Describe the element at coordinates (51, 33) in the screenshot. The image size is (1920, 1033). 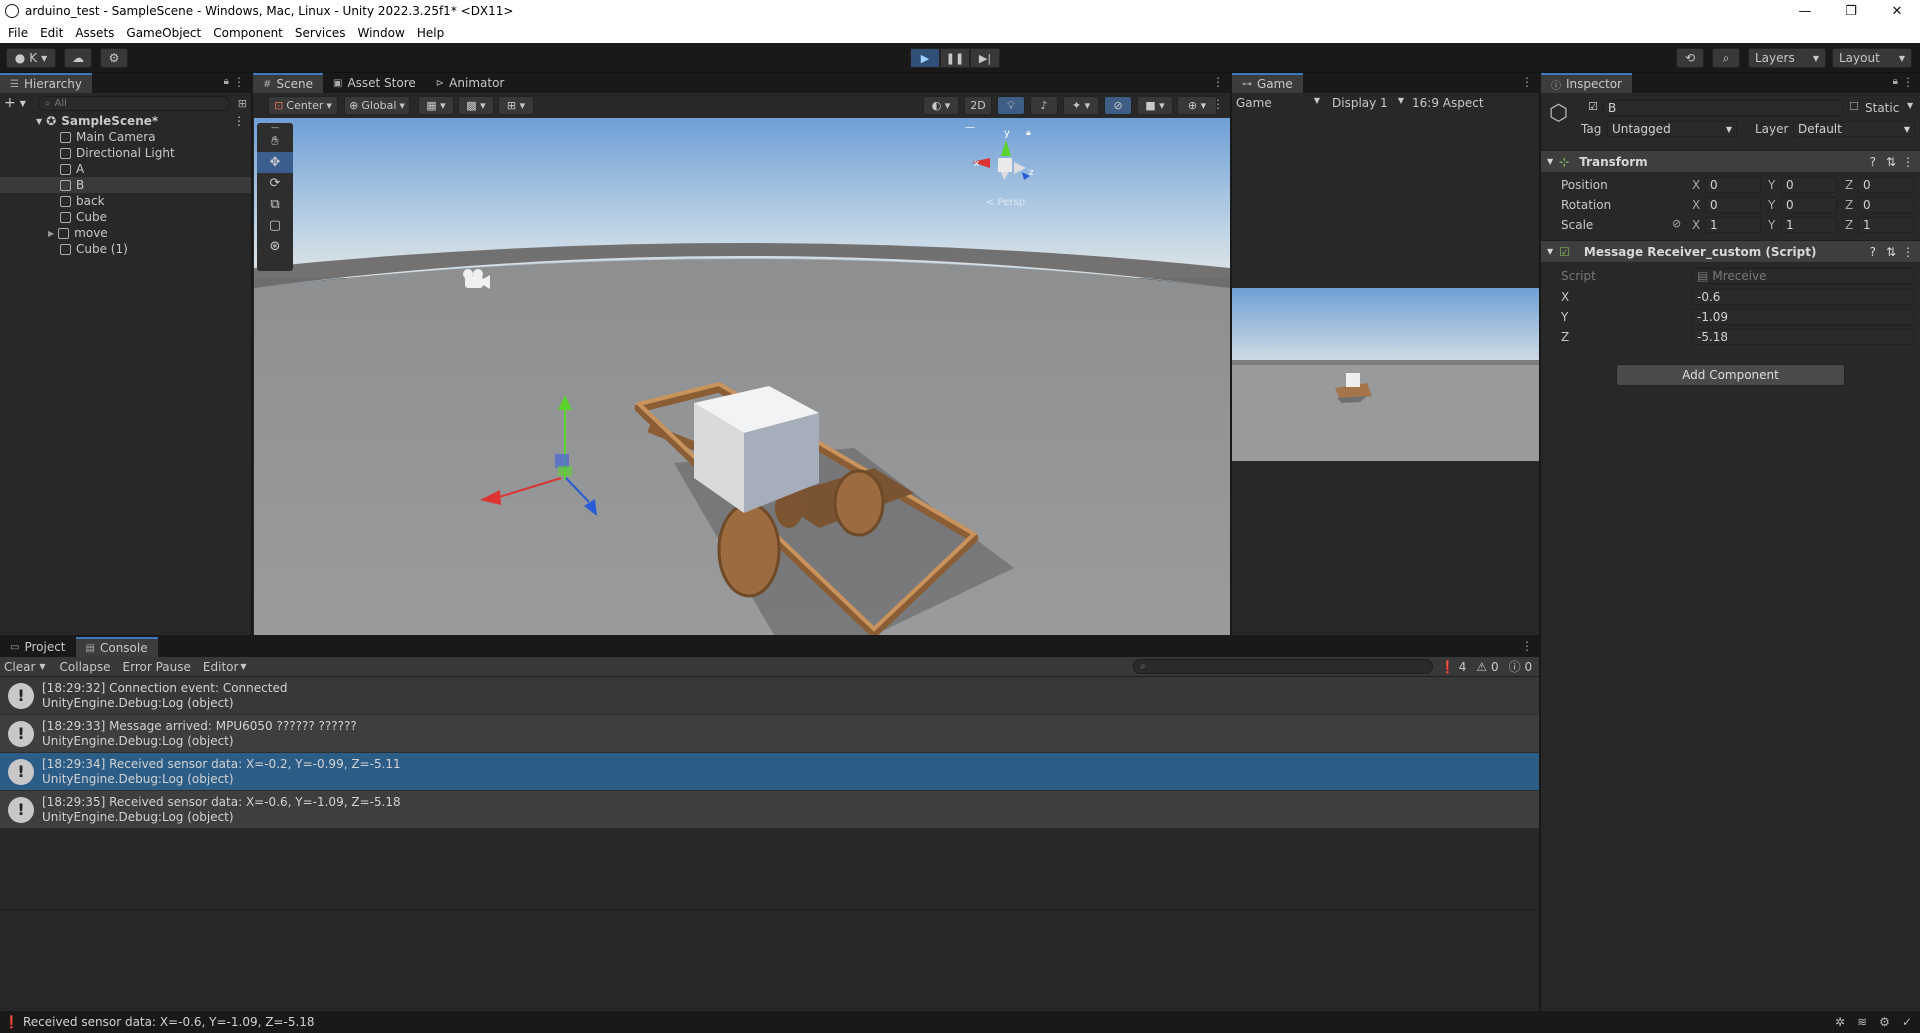
I see `menu-edit: Edit` at that location.